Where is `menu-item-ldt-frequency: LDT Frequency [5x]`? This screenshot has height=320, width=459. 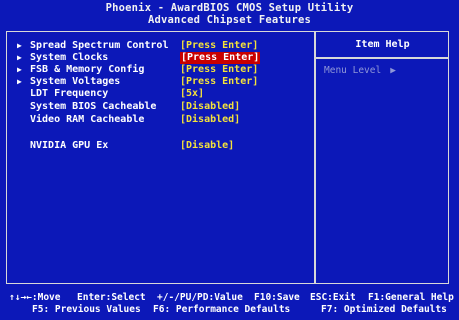
menu-item-ldt-frequency: LDT Frequency [5x] is located at coordinates (162, 94).